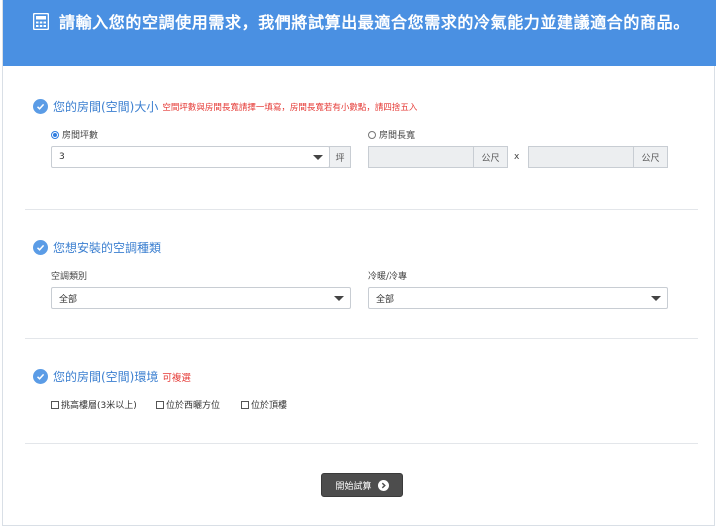 The width and height of the screenshot is (720, 526). What do you see at coordinates (353, 486) in the screenshot?
I see `start-calculation-label: 開始試算` at bounding box center [353, 486].